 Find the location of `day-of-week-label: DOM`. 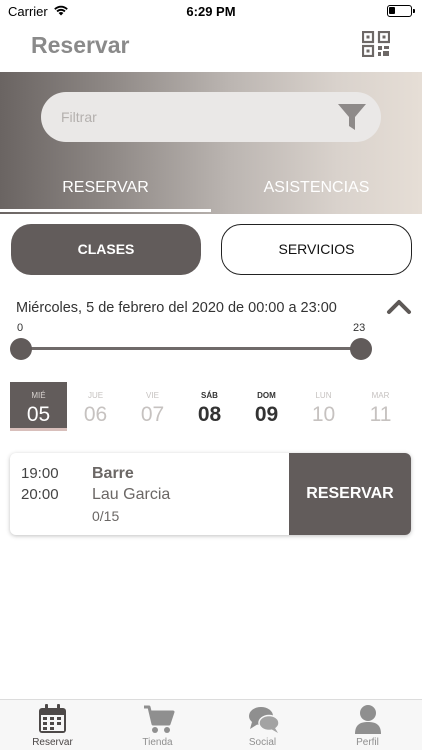

day-of-week-label: DOM is located at coordinates (266, 395).